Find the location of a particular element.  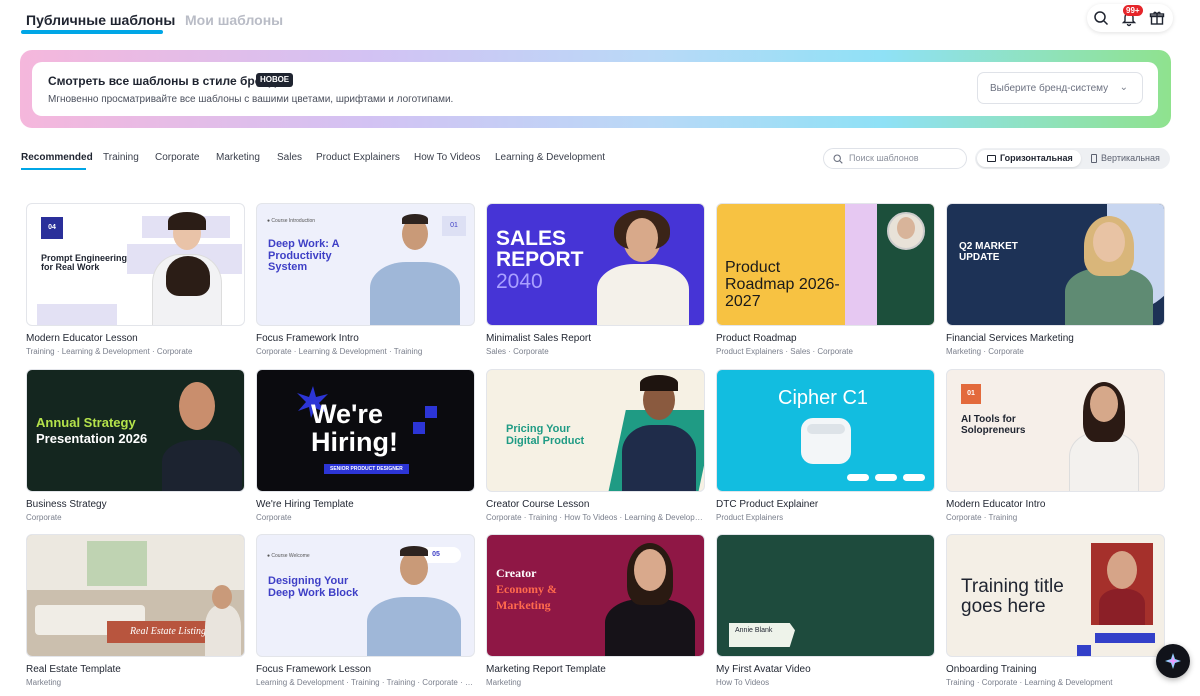

sparkle-icon is located at coordinates (1173, 661).